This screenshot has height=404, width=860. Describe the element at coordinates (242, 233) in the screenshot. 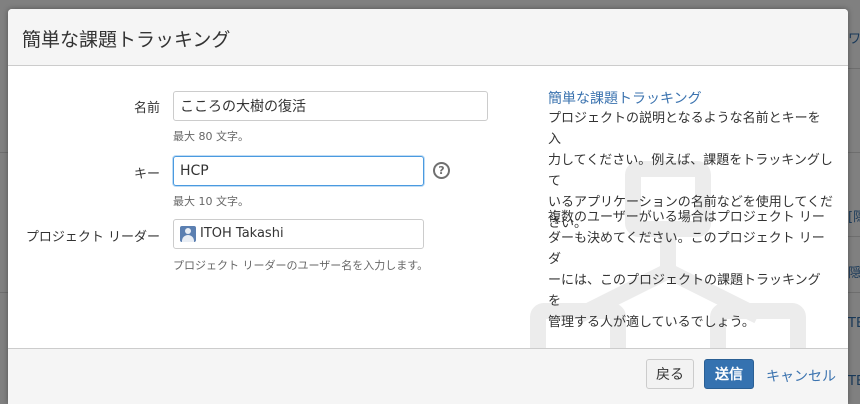

I see `project-lead-value: ITOH Takashi` at that location.